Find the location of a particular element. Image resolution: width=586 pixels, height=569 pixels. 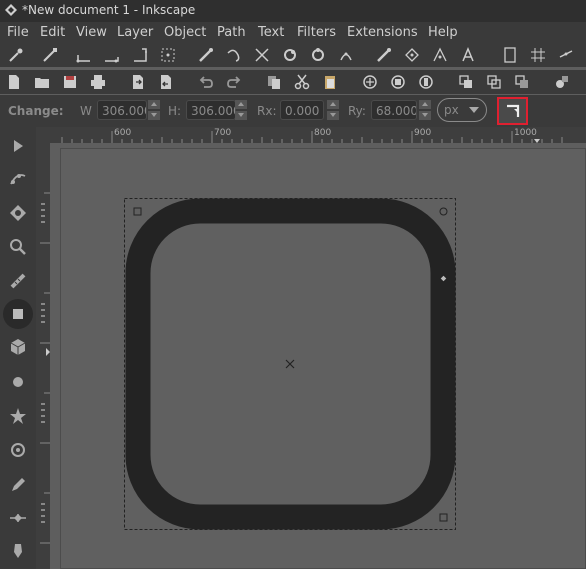

resize-handle-bottom-right is located at coordinates (443, 517).